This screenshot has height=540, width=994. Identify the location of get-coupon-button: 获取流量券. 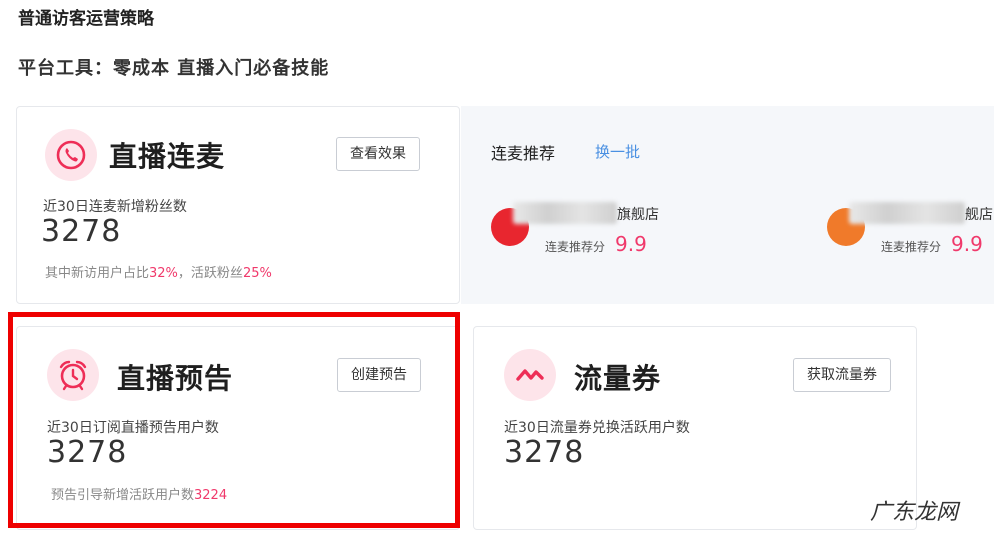
(842, 375).